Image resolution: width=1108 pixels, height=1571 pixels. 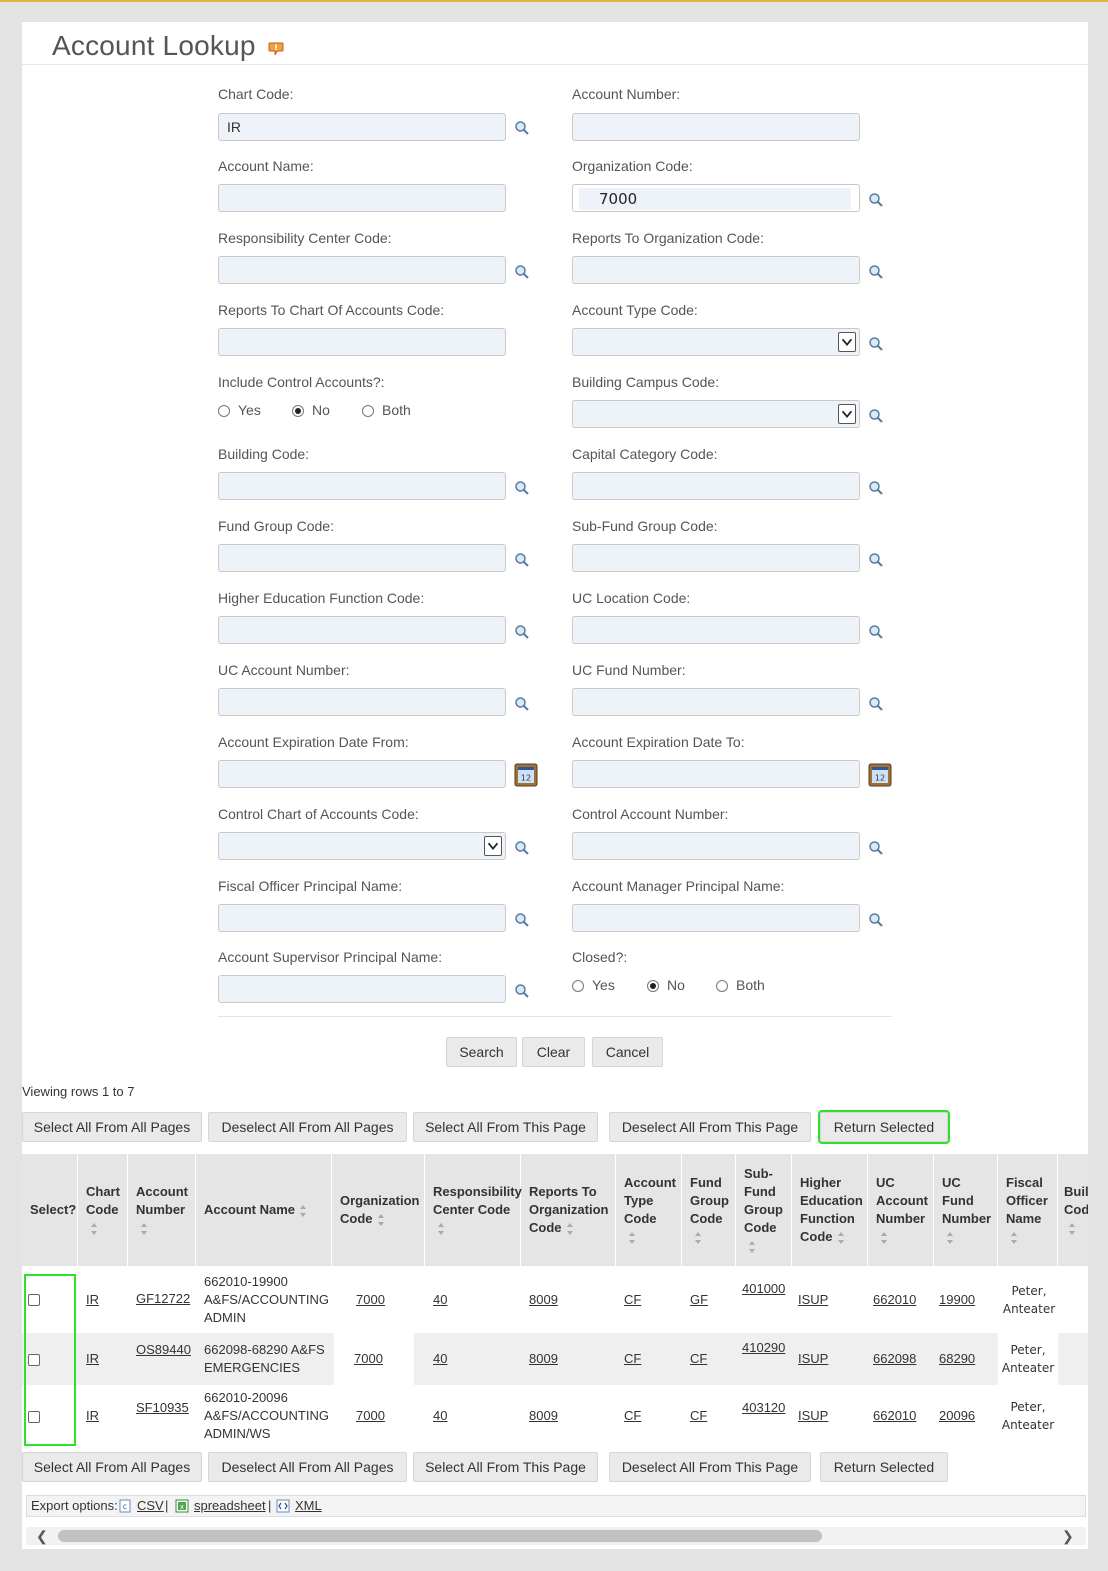 I want to click on horizontal-scrollbar: ❮ ❯, so click(x=556, y=1536).